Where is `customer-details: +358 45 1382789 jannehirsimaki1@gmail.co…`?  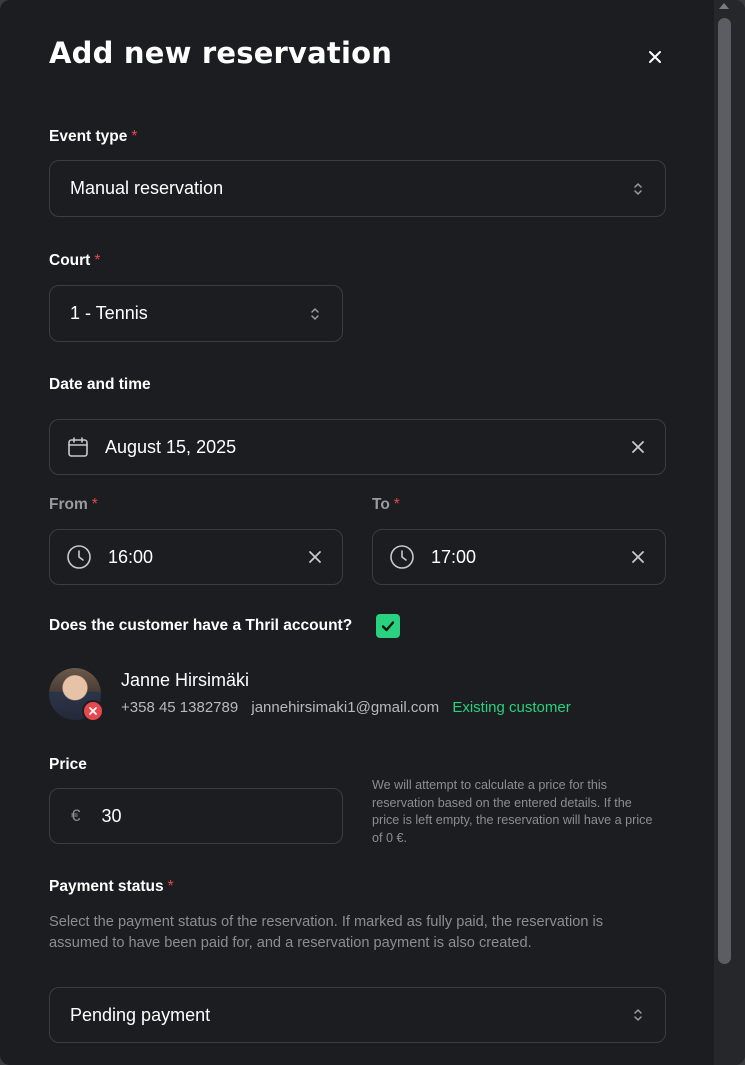 customer-details: +358 45 1382789 jannehirsimaki1@gmail.co… is located at coordinates (346, 707).